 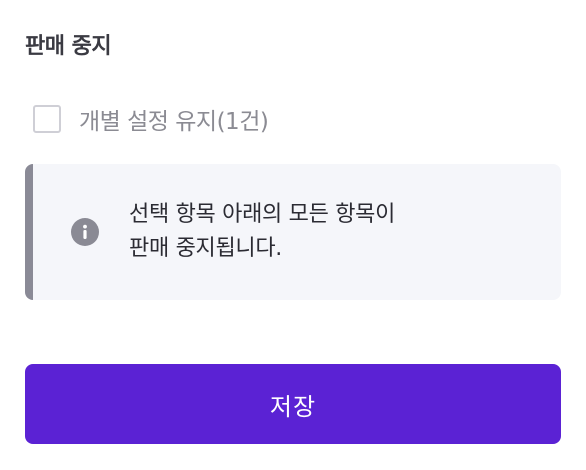 I want to click on checkbox-label: 개별 설정 유지(1건), so click(x=174, y=122).